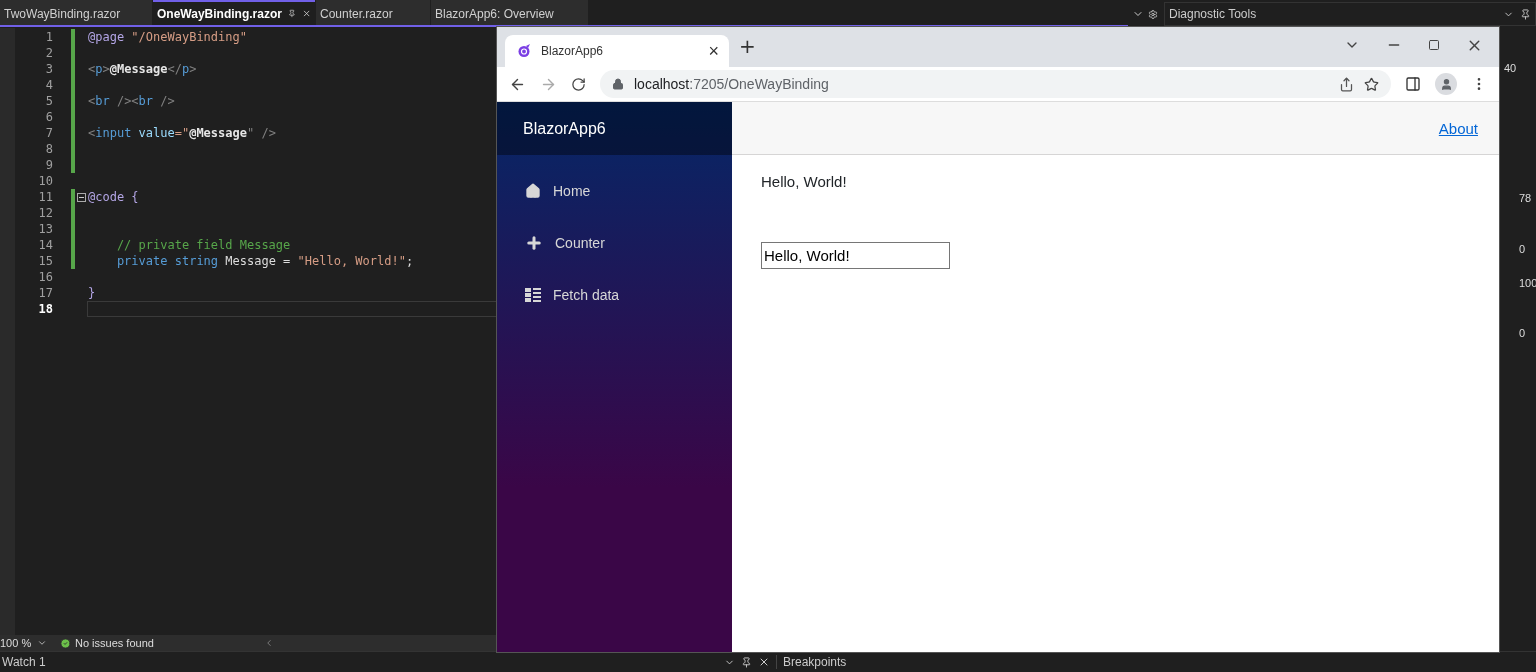 Image resolution: width=1536 pixels, height=672 pixels. I want to click on line-number: 13, so click(45, 229).